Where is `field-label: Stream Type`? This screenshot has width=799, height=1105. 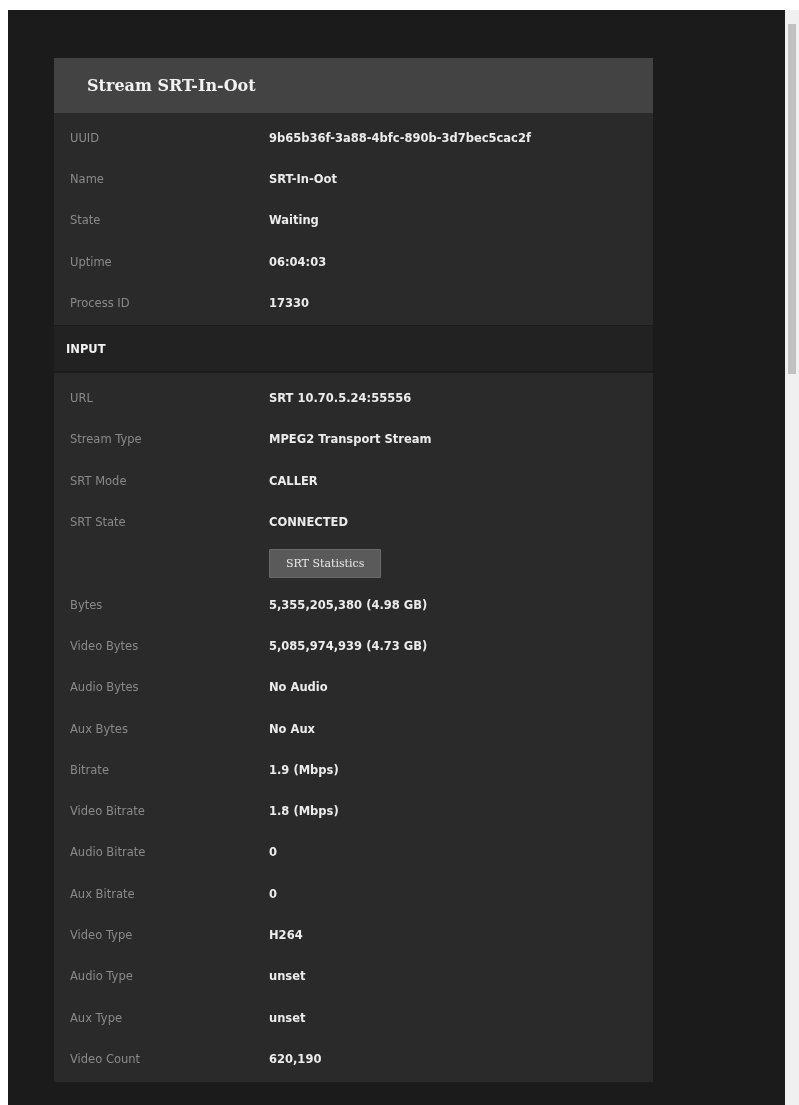
field-label: Stream Type is located at coordinates (106, 439).